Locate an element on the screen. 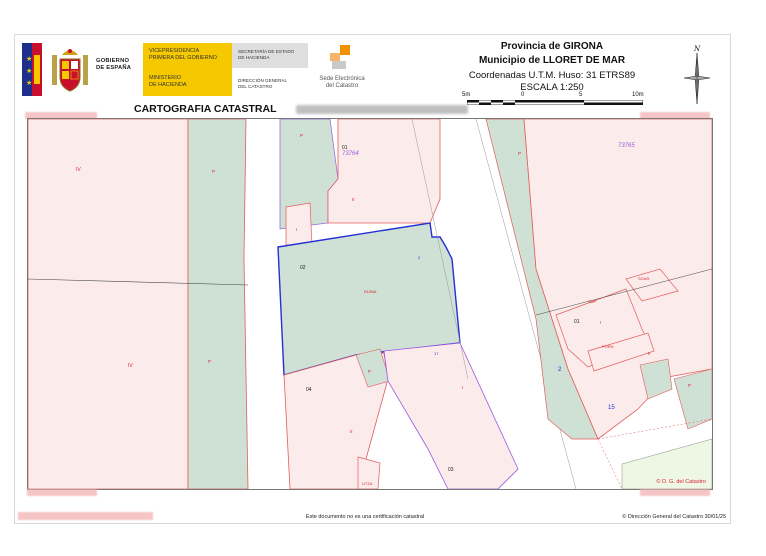 This screenshot has width=766, height=556. scale-label-left: 5m is located at coordinates (466, 95).